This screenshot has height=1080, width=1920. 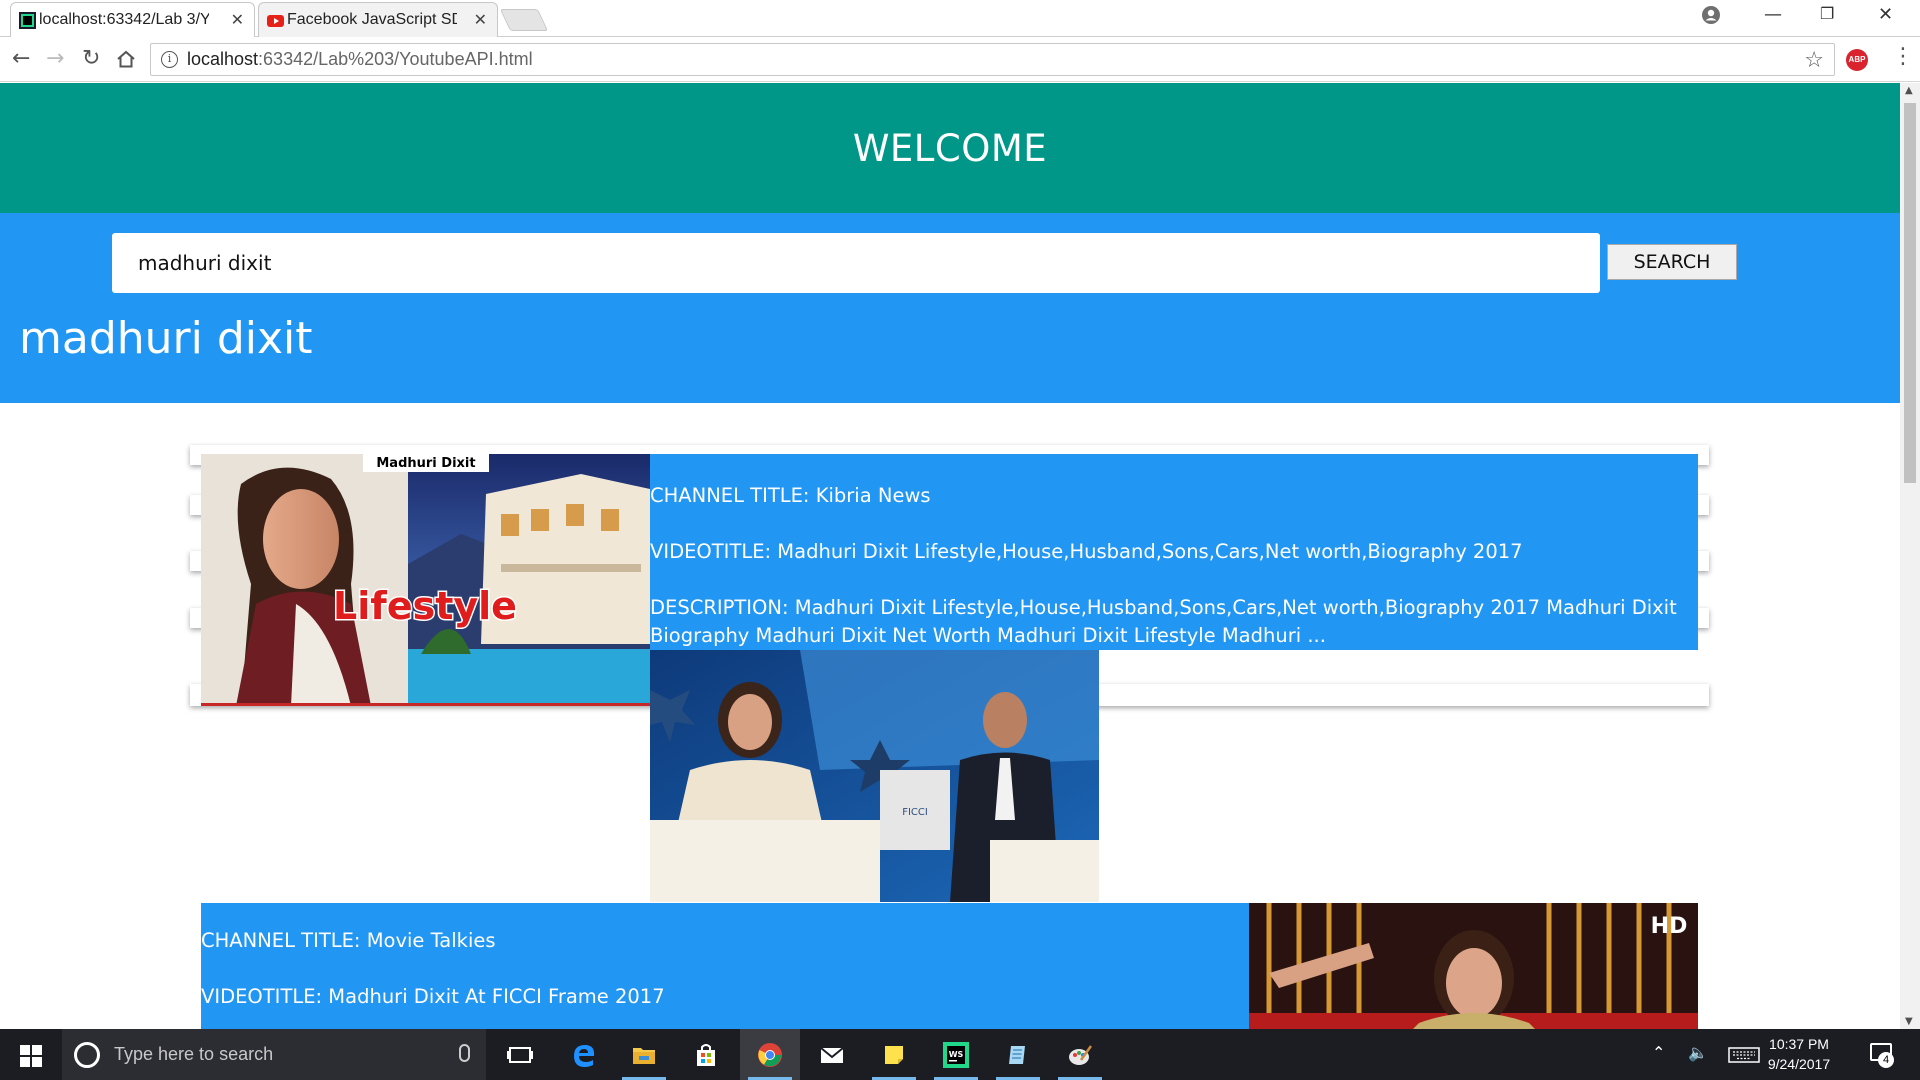 I want to click on file-explorer-icon, so click(x=644, y=1054).